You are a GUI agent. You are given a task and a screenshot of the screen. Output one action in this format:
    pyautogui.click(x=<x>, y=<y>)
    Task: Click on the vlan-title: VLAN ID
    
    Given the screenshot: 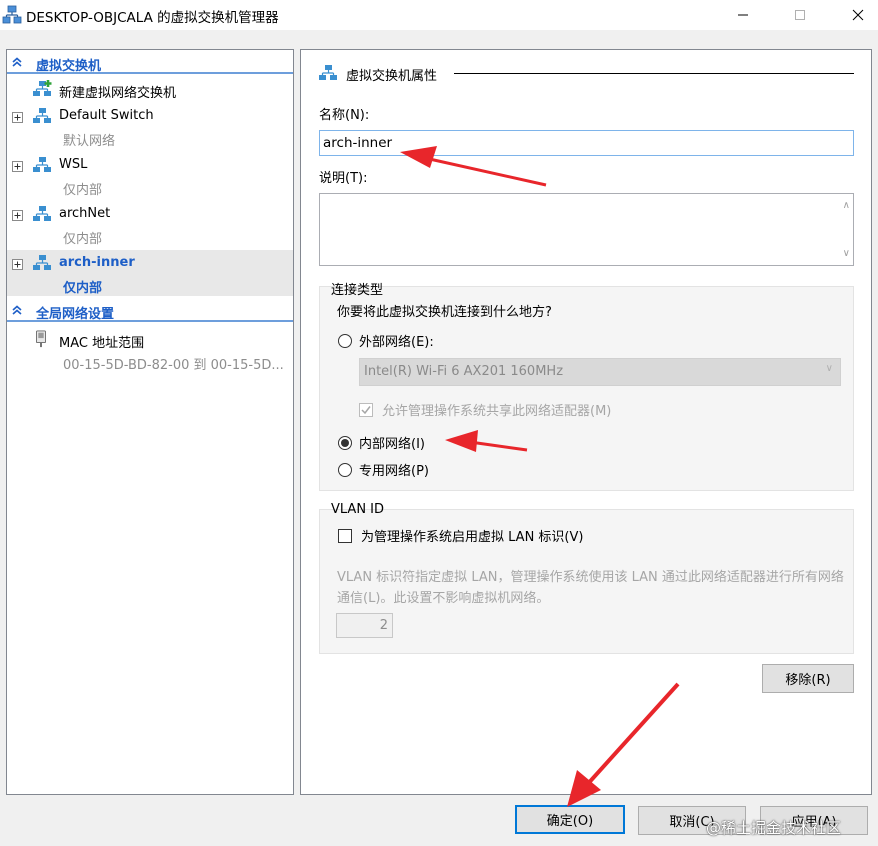 What is the action you would take?
    pyautogui.click(x=358, y=509)
    